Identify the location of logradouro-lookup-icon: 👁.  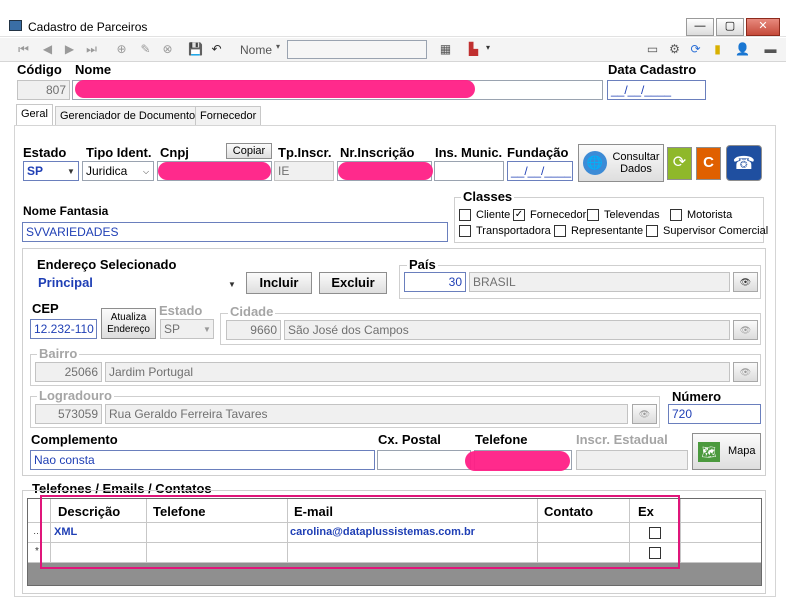
(644, 414).